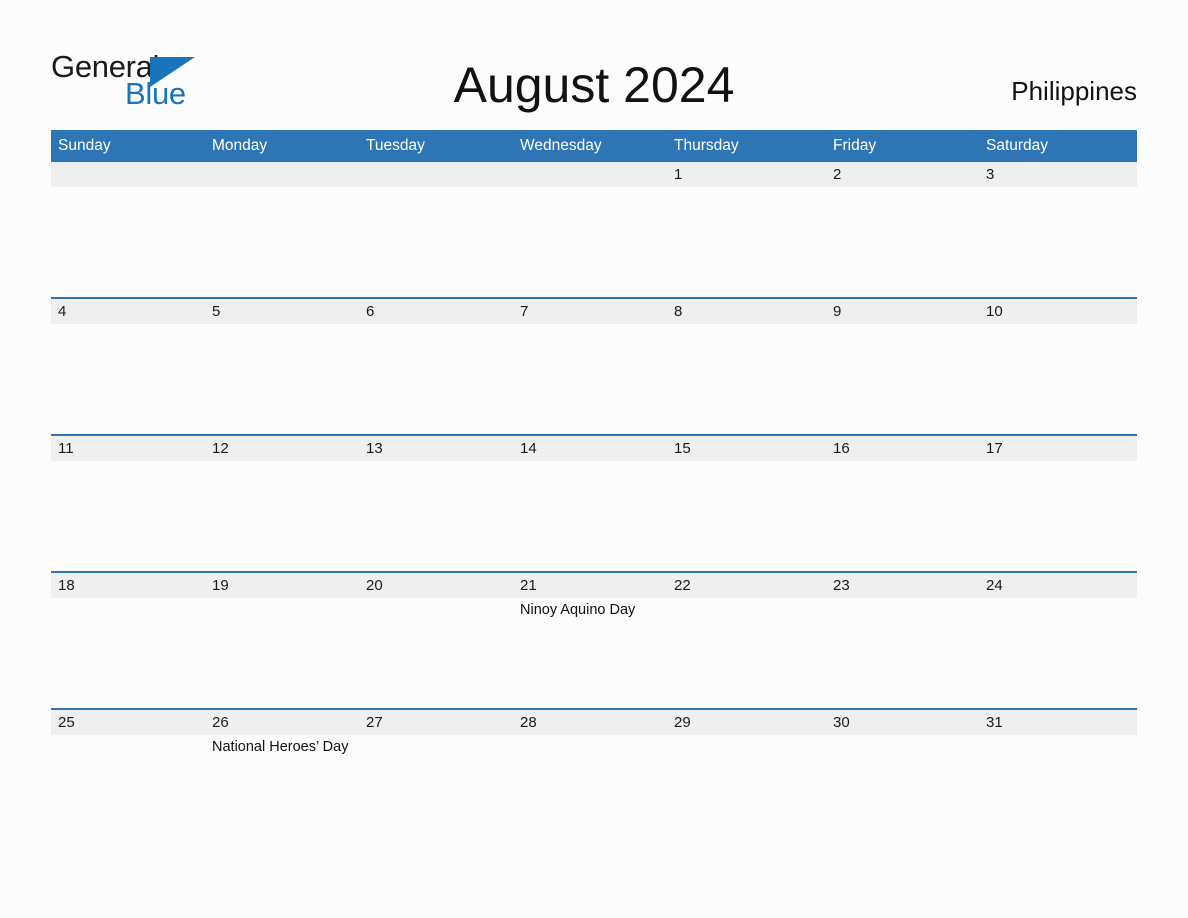  What do you see at coordinates (436, 311) in the screenshot?
I see `day-number: 6` at bounding box center [436, 311].